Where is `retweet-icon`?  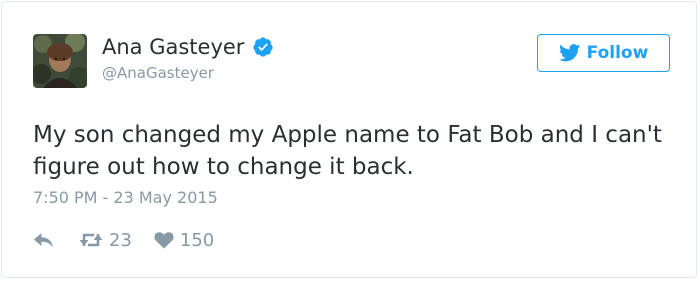
retweet-icon is located at coordinates (91, 240).